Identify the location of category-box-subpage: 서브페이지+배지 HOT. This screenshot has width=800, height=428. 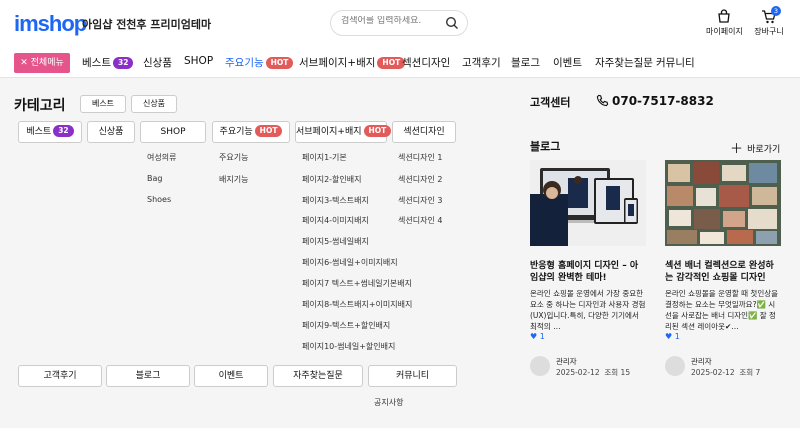
(343, 132).